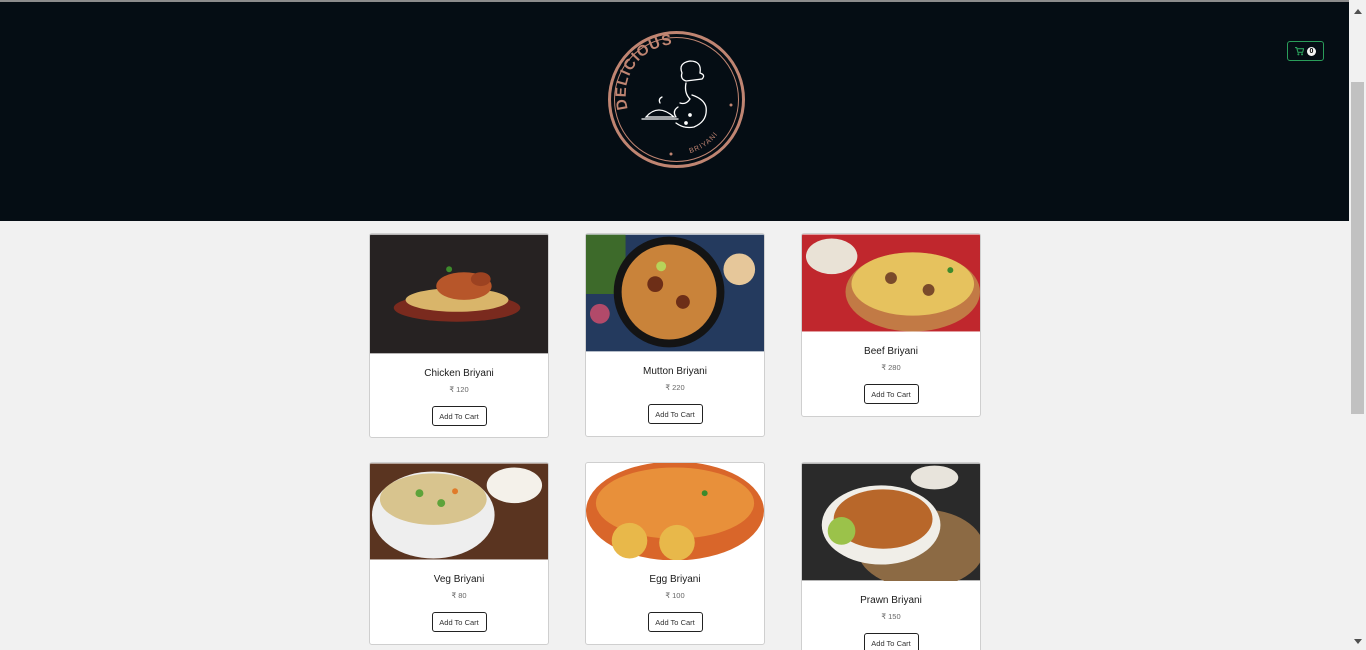 This screenshot has width=1366, height=650. I want to click on product-price: ₹150, so click(891, 616).